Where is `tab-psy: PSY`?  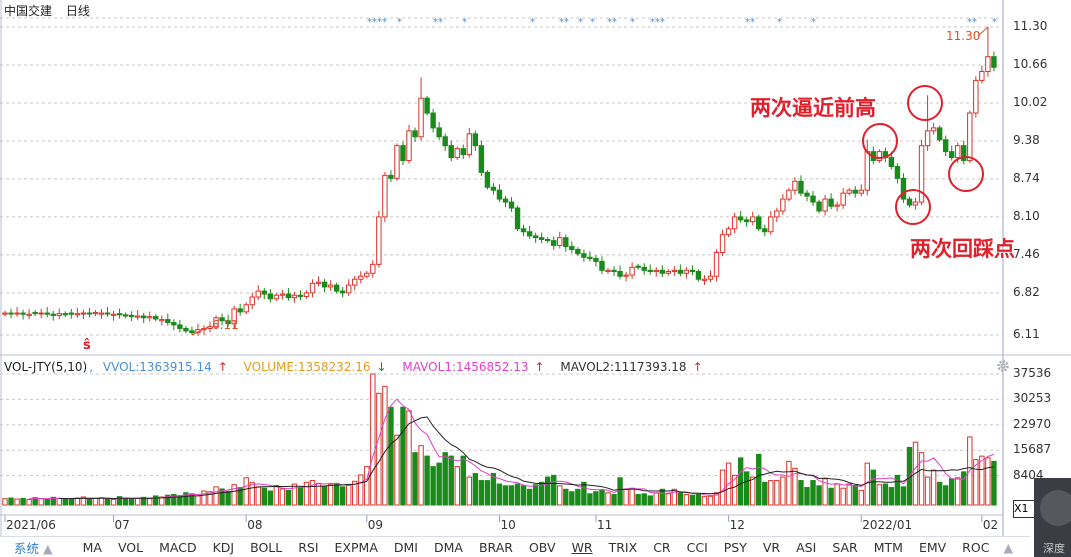 tab-psy: PSY is located at coordinates (735, 547).